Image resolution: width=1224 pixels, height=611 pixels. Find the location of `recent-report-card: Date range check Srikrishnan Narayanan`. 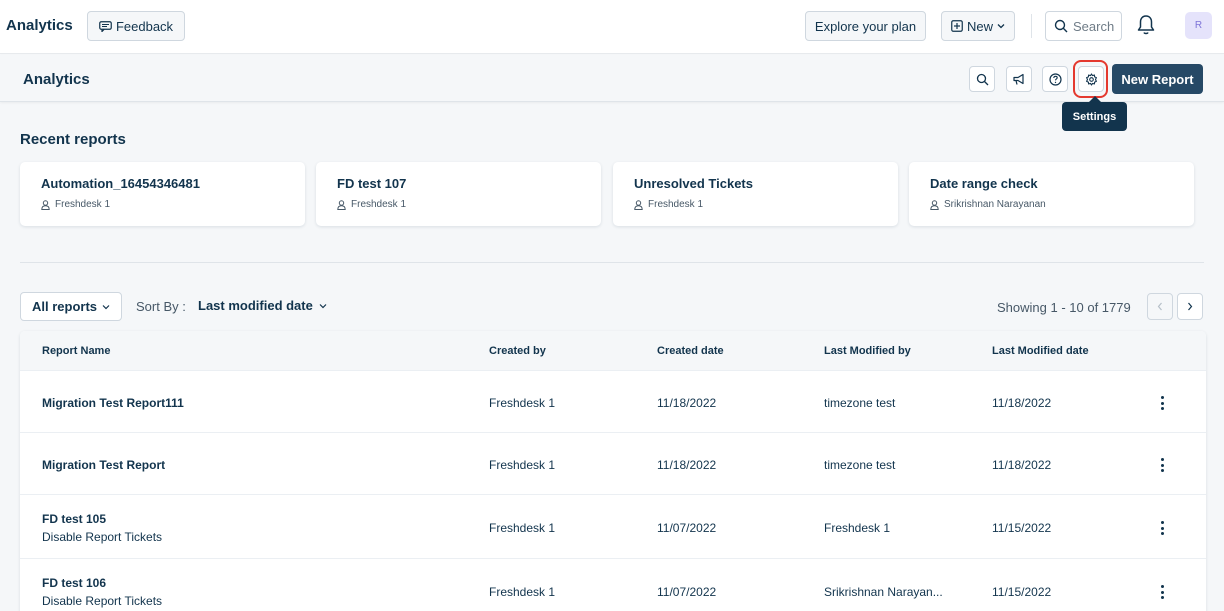

recent-report-card: Date range check Srikrishnan Narayanan is located at coordinates (1051, 194).